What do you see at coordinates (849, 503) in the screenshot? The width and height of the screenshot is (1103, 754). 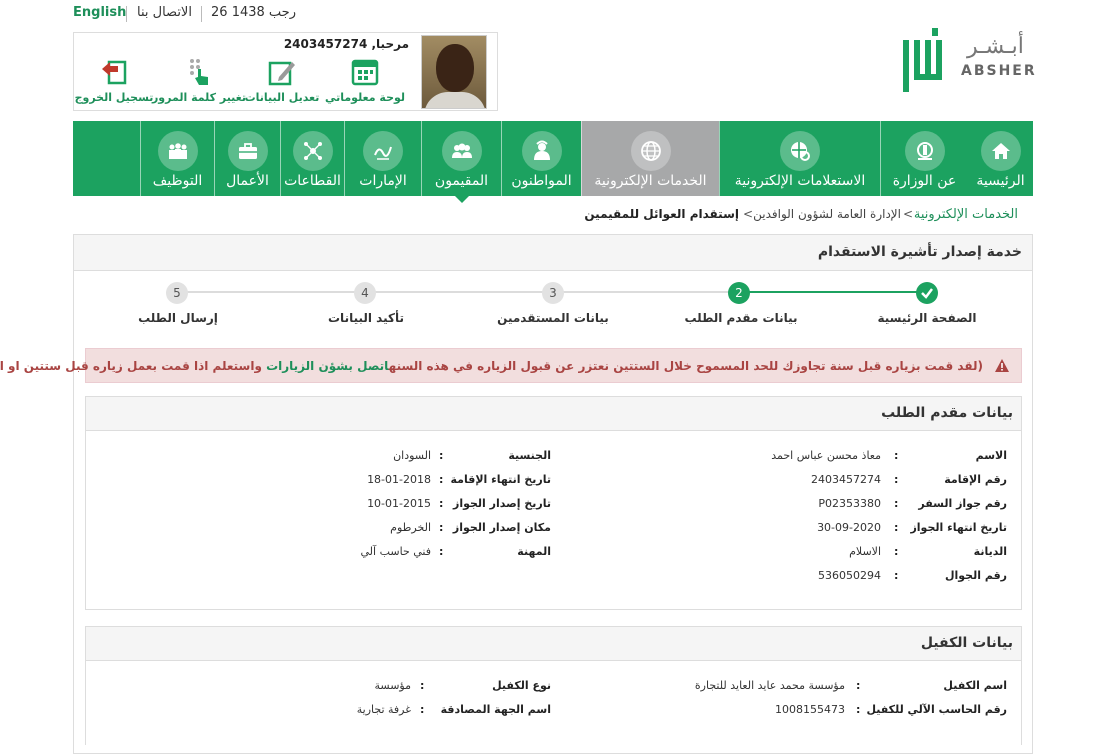 I see `field-value: P02353380` at bounding box center [849, 503].